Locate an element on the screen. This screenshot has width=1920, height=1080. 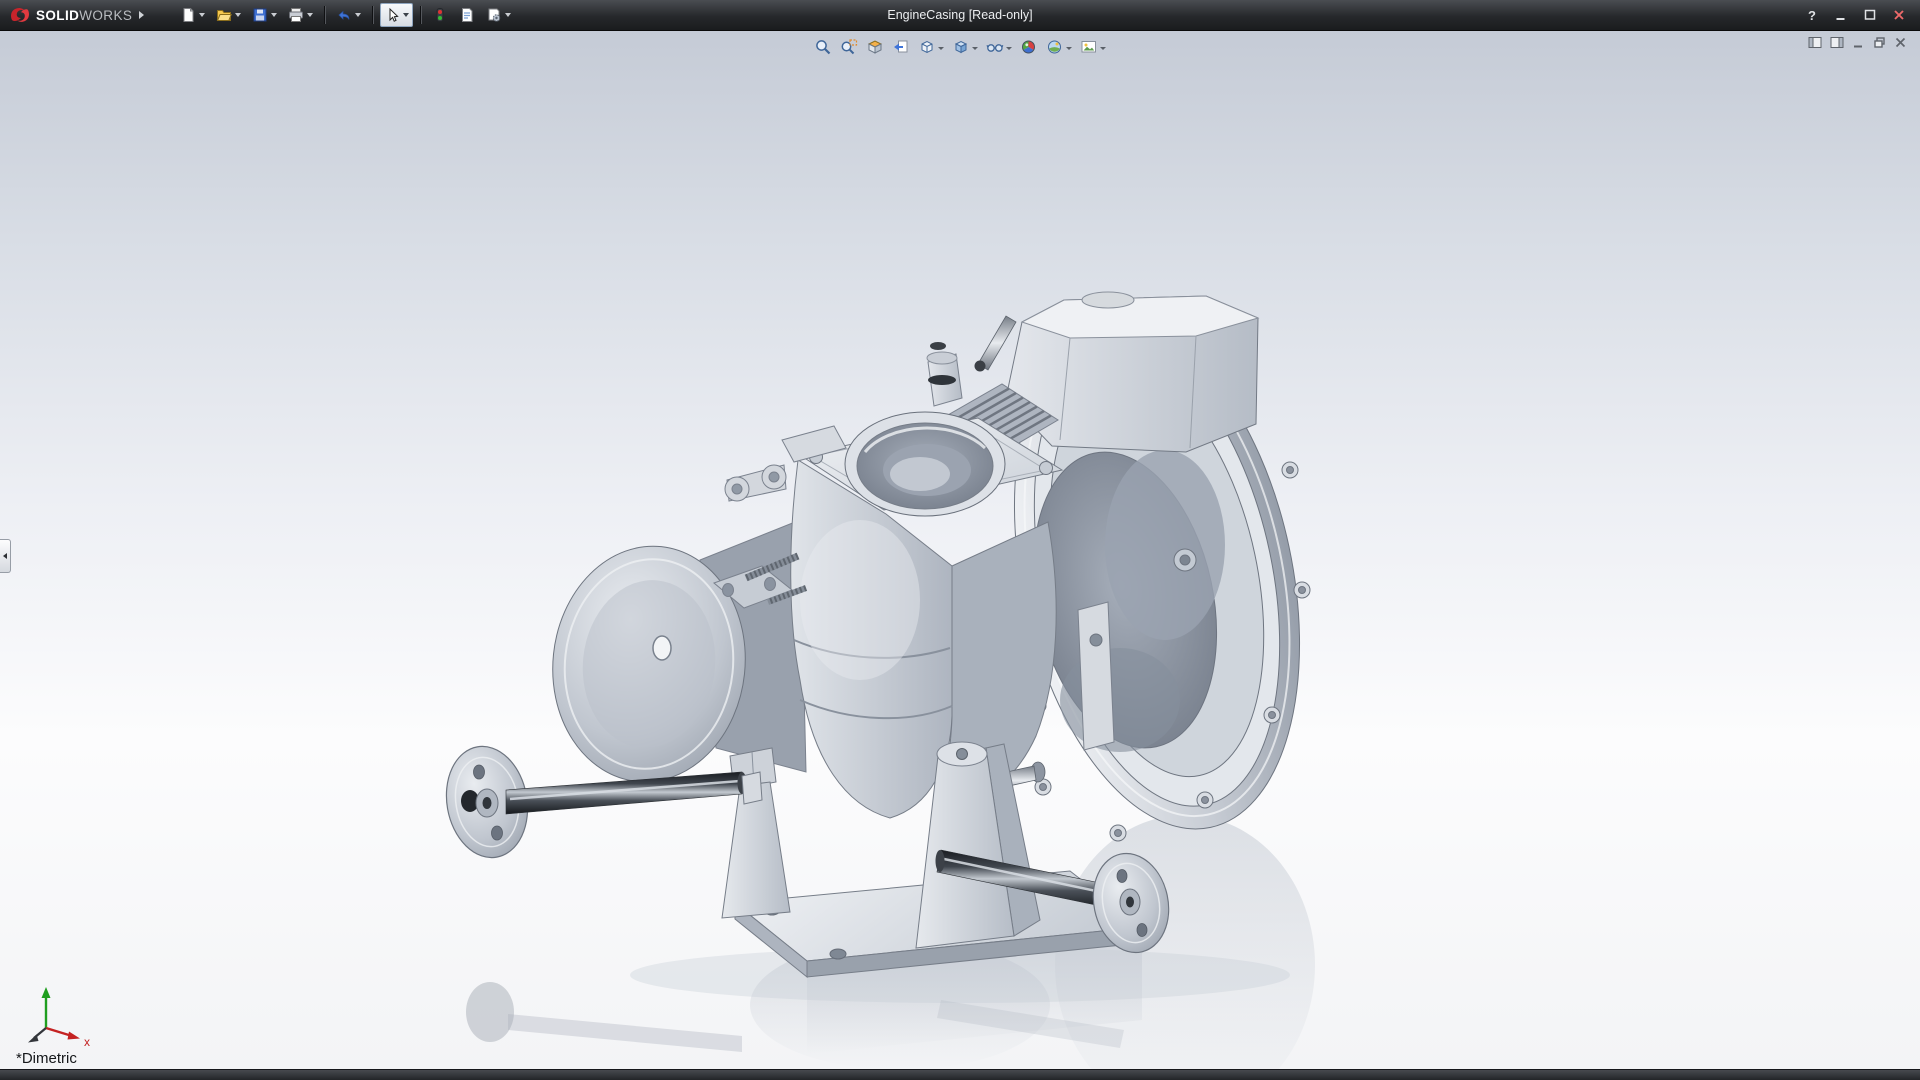
file-properties-icon is located at coordinates (467, 15).